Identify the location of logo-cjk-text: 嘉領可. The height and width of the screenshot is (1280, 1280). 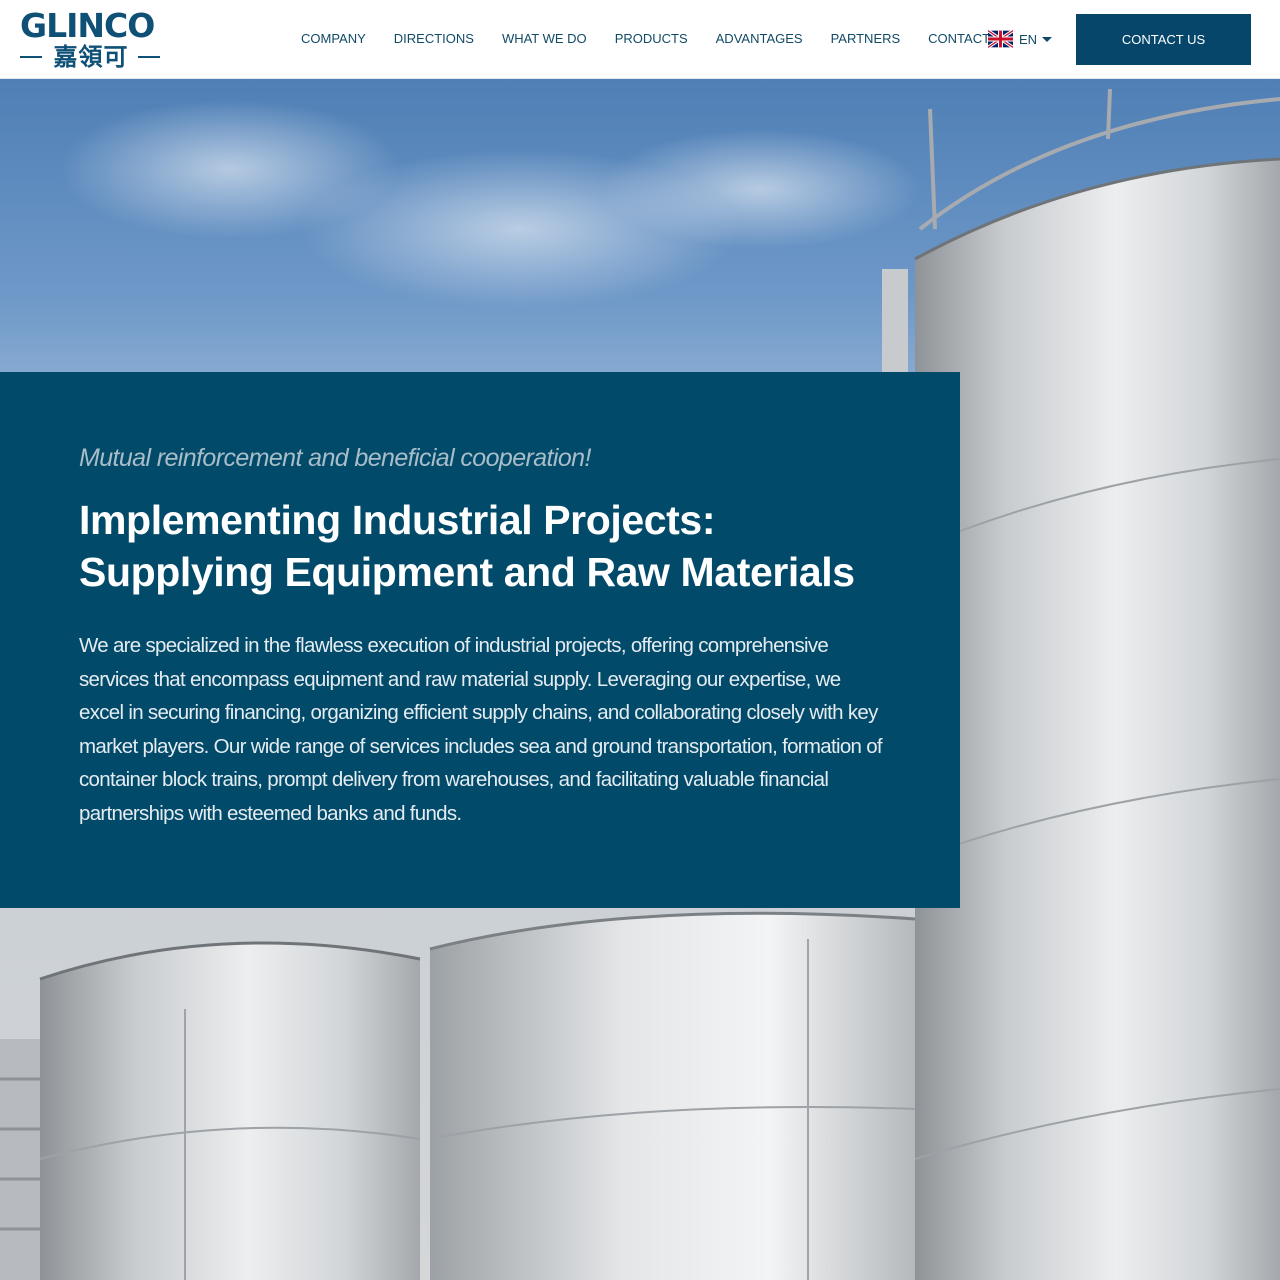
(91, 57).